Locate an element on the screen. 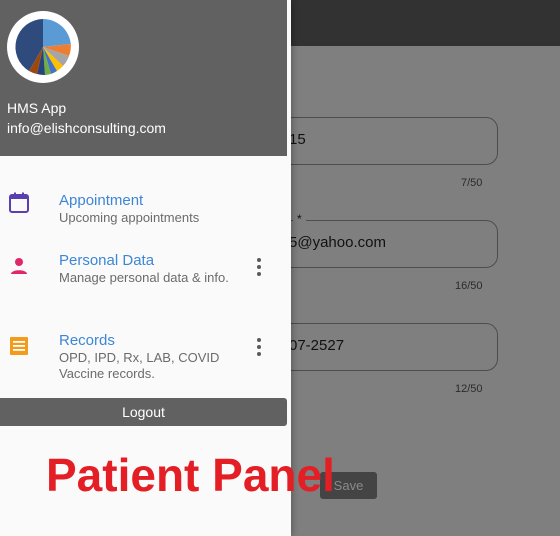 This screenshot has height=536, width=560. menu-item-title: Records is located at coordinates (87, 340).